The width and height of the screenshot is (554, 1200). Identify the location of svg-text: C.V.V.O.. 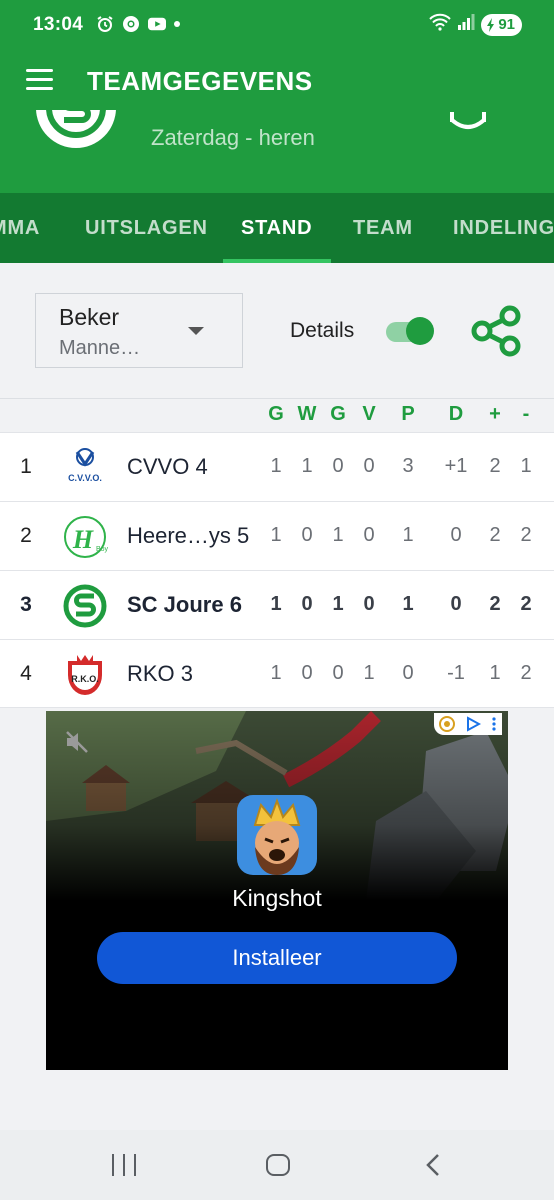
(85, 478).